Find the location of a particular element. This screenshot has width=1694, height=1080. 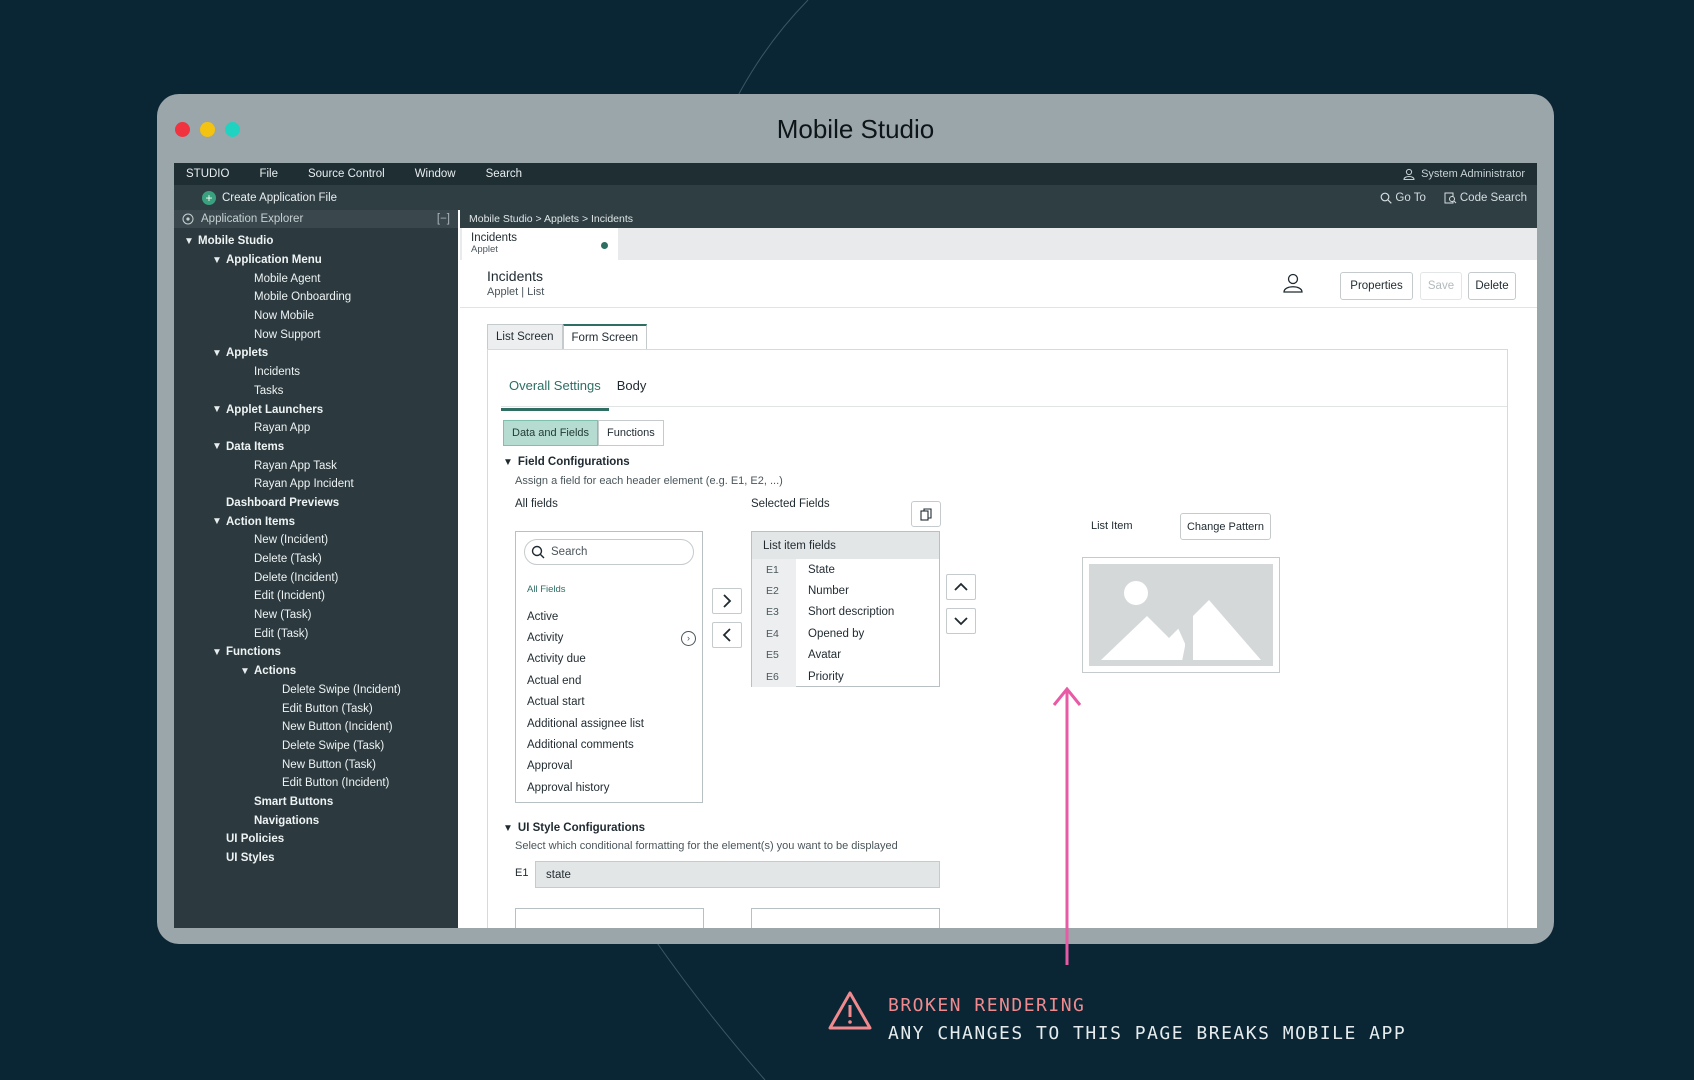

code-search-label: Code Search is located at coordinates (1493, 197).